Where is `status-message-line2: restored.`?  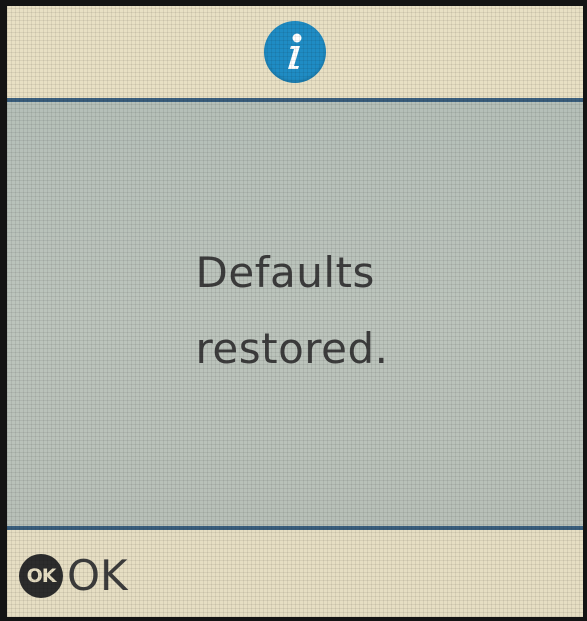
status-message-line2: restored. is located at coordinates (292, 348).